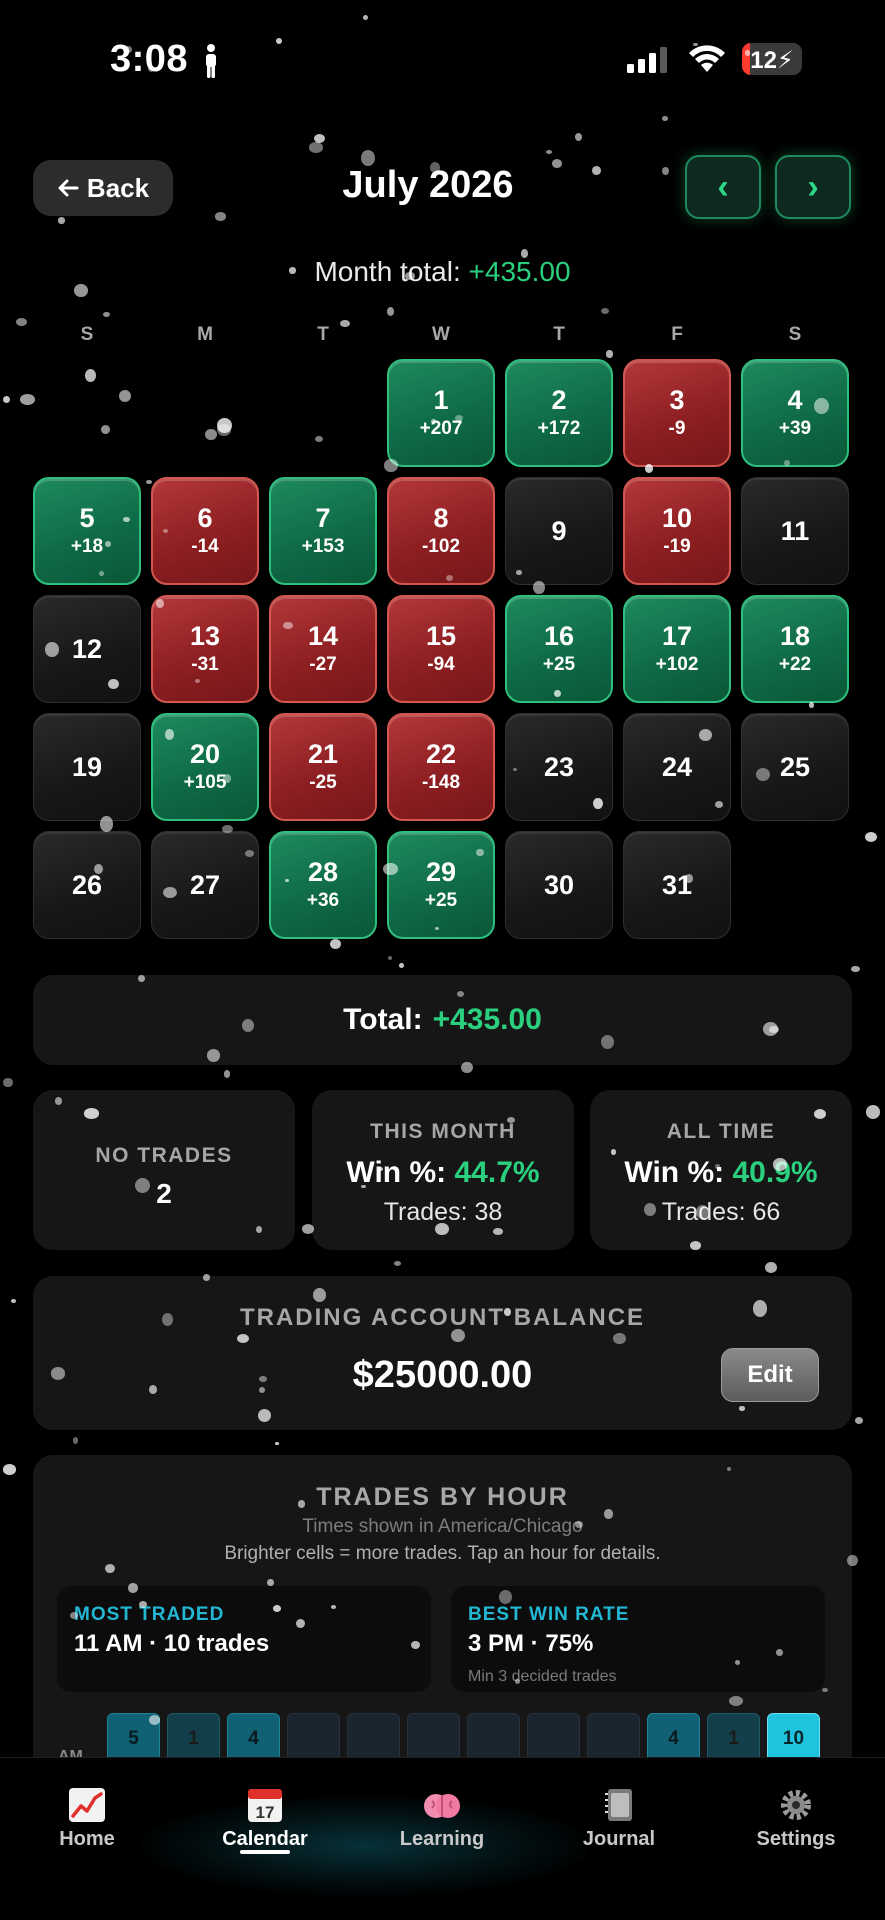  I want to click on cellular-signal-icon, so click(647, 60).